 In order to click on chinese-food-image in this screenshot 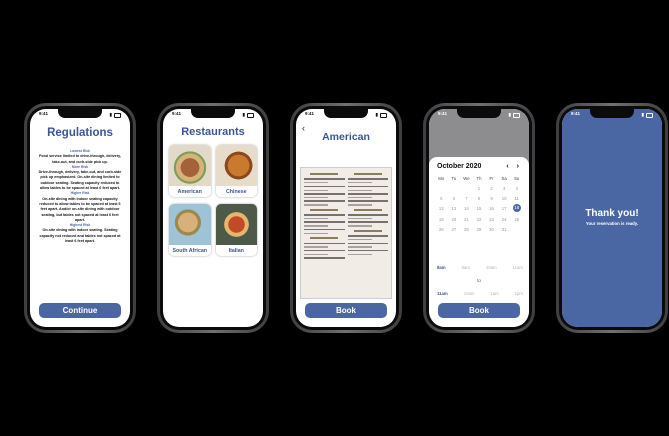, I will do `click(236, 165)`.